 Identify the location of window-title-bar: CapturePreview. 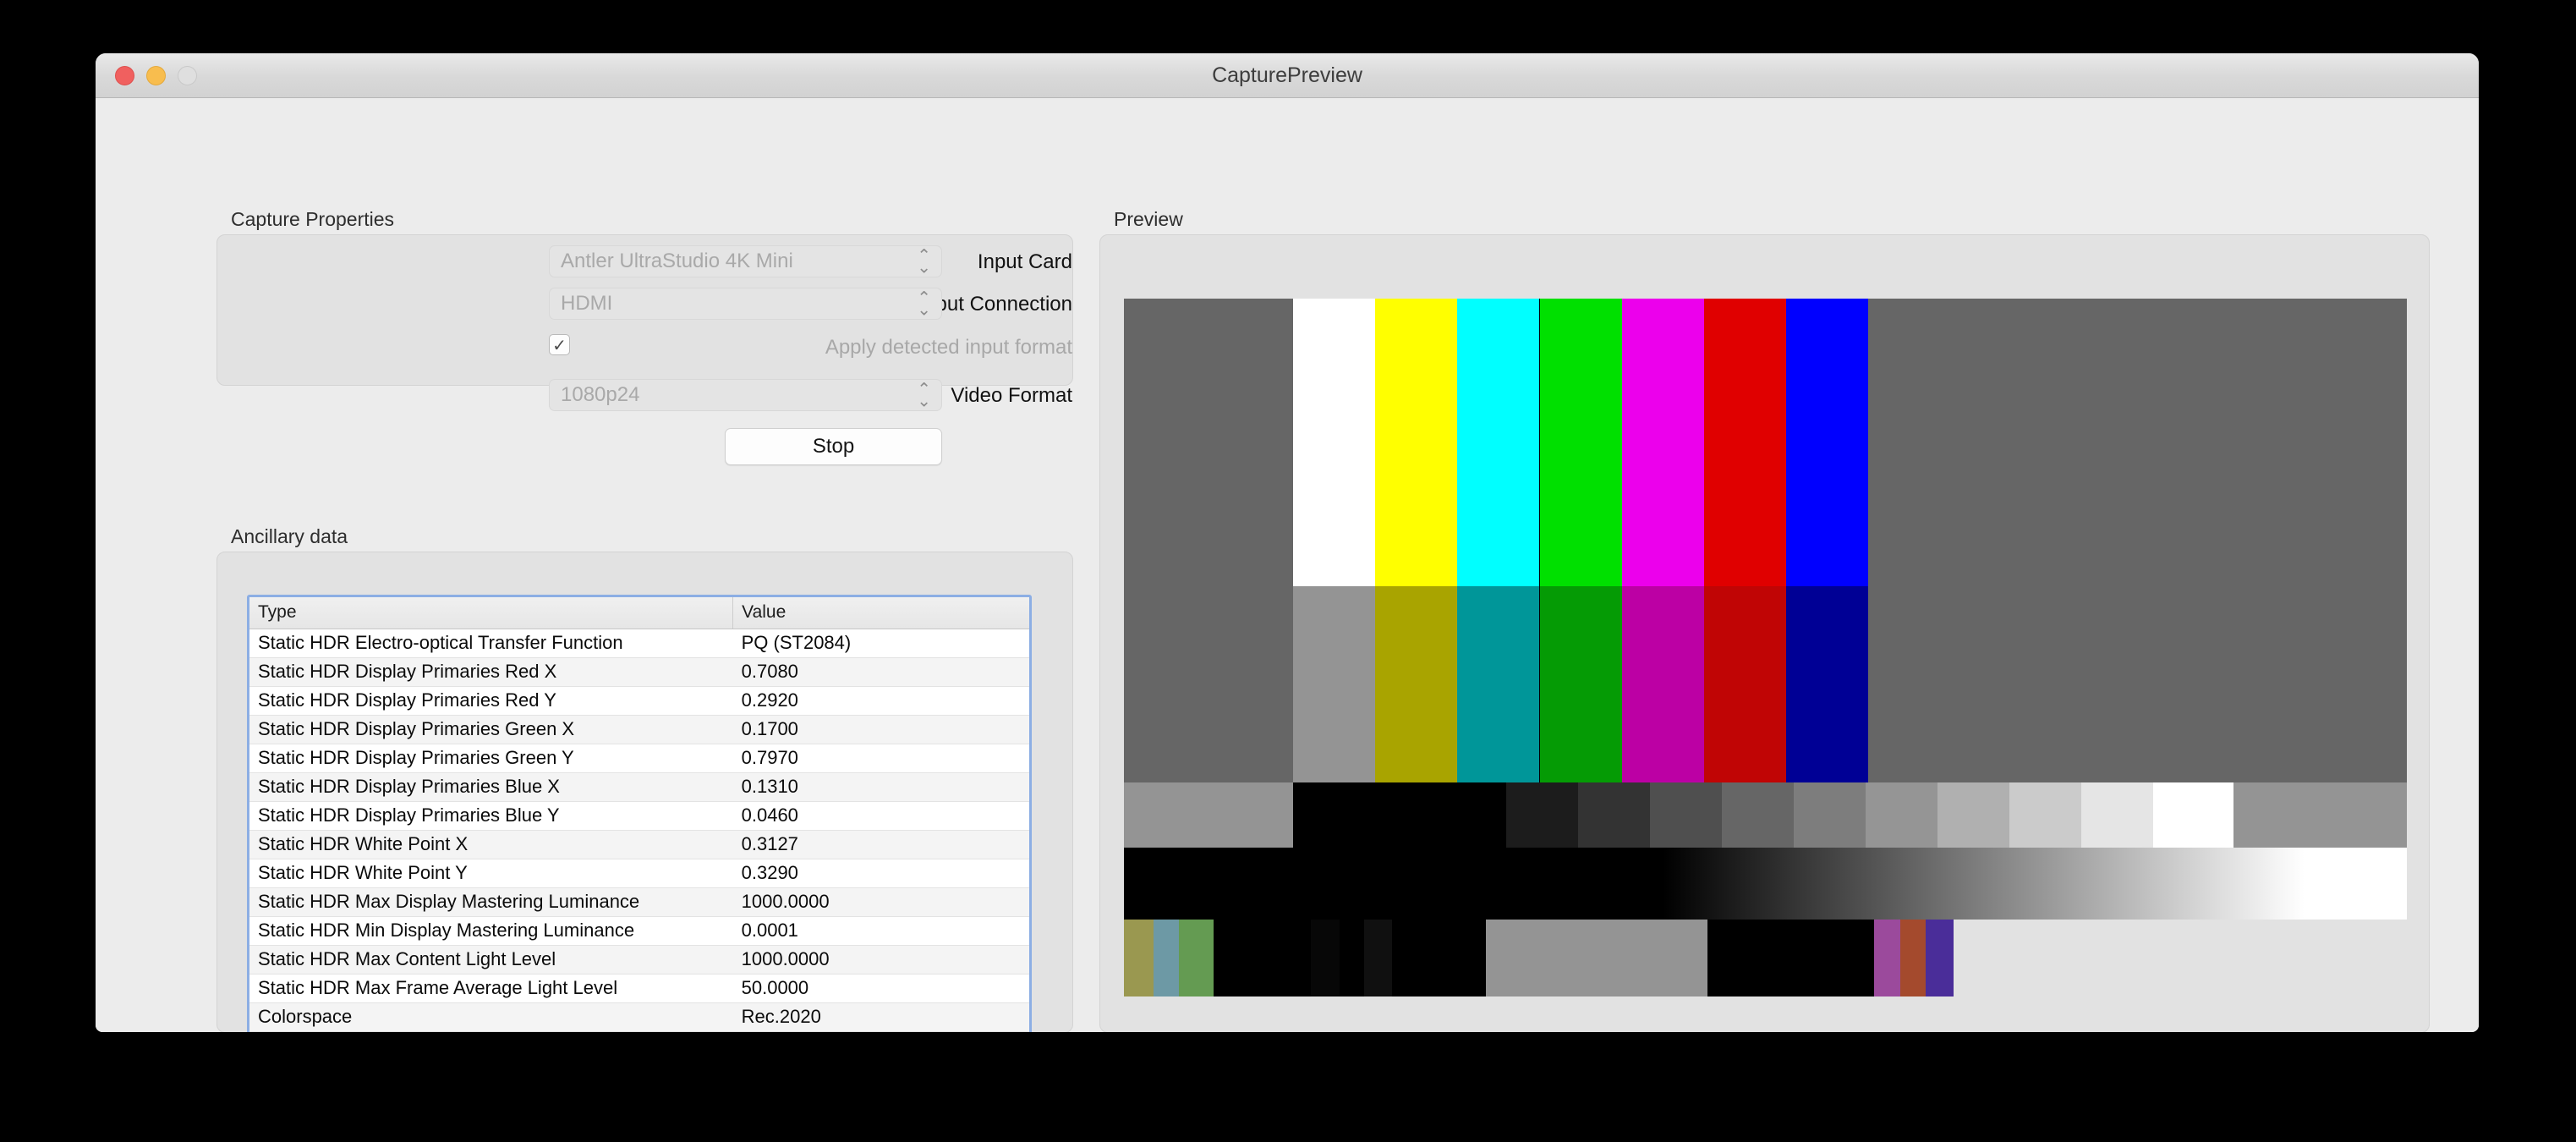
(1287, 76).